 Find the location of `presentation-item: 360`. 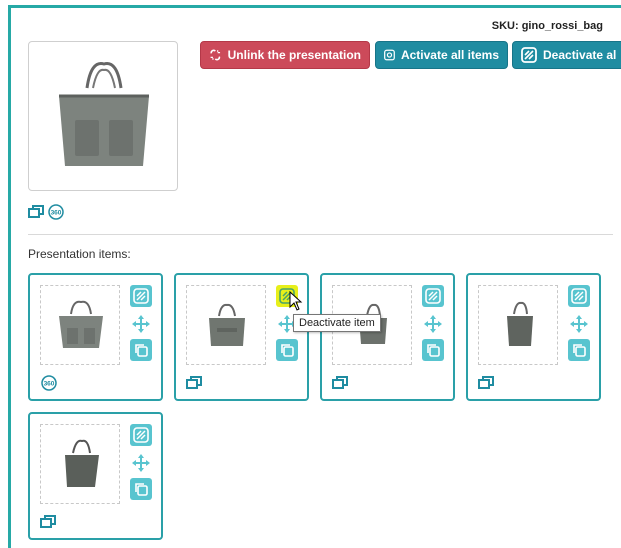

presentation-item: 360 is located at coordinates (95, 337).